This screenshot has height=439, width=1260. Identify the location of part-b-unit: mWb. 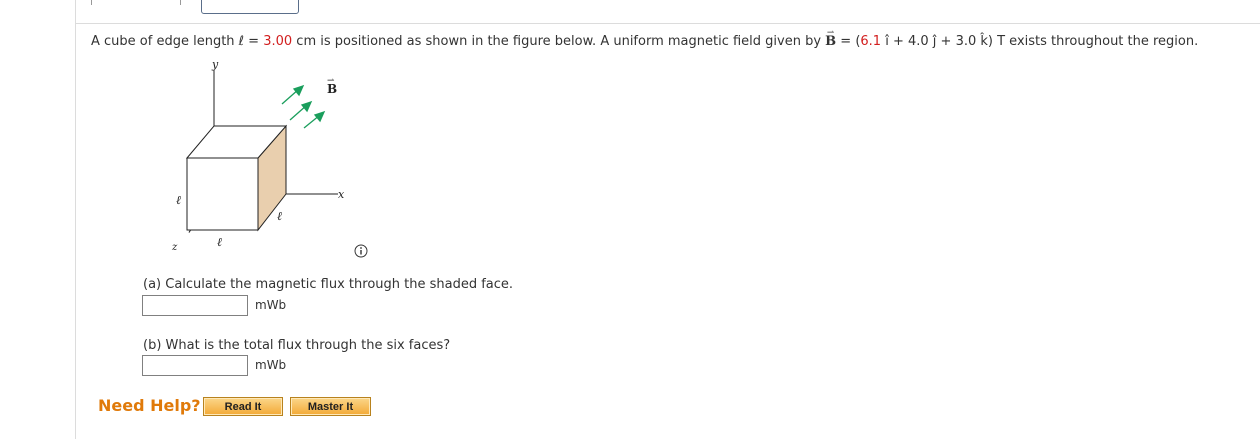
(271, 365).